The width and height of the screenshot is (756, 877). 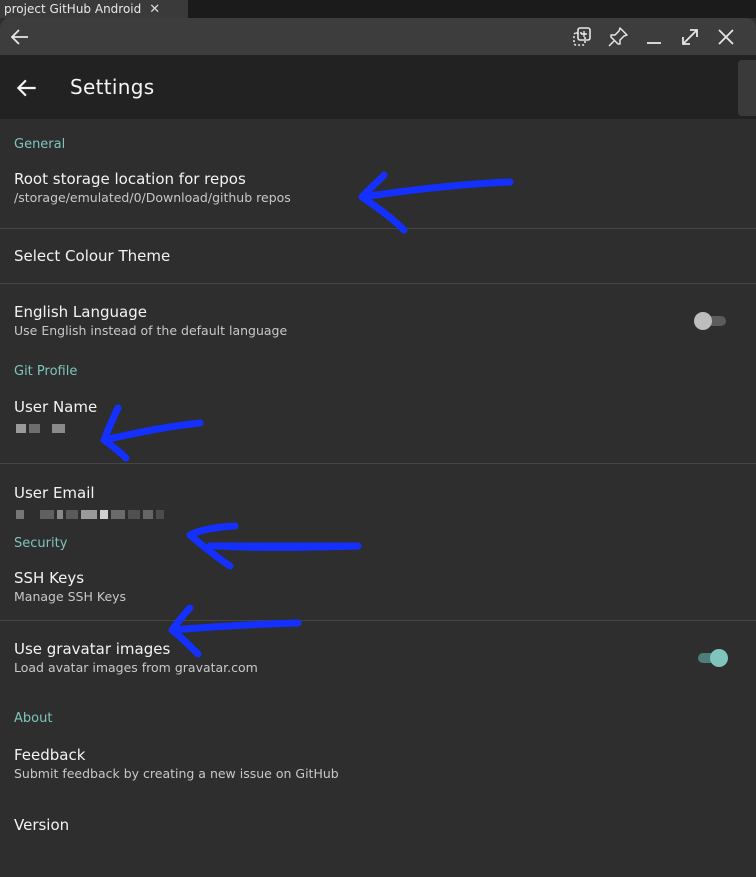 What do you see at coordinates (46, 371) in the screenshot?
I see `section-header-git-profile: Git Profile` at bounding box center [46, 371].